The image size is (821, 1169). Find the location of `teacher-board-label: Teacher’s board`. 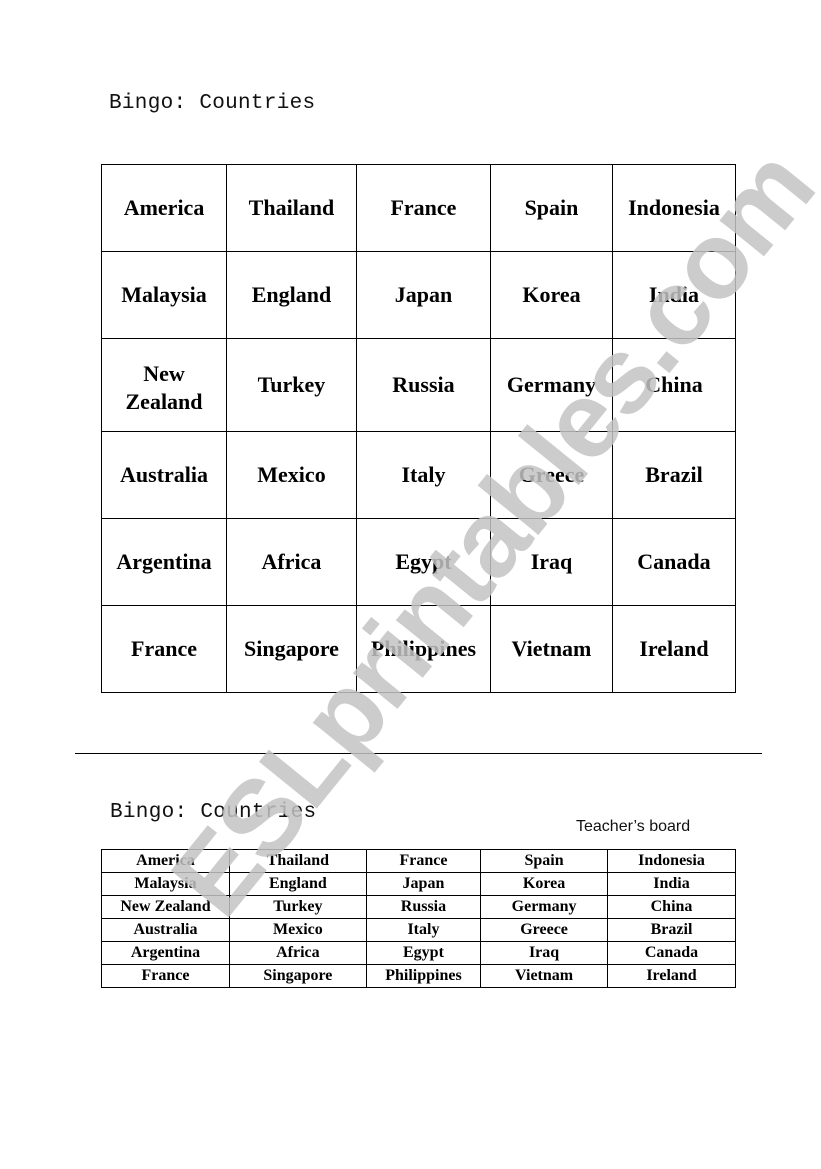

teacher-board-label: Teacher’s board is located at coordinates (633, 826).